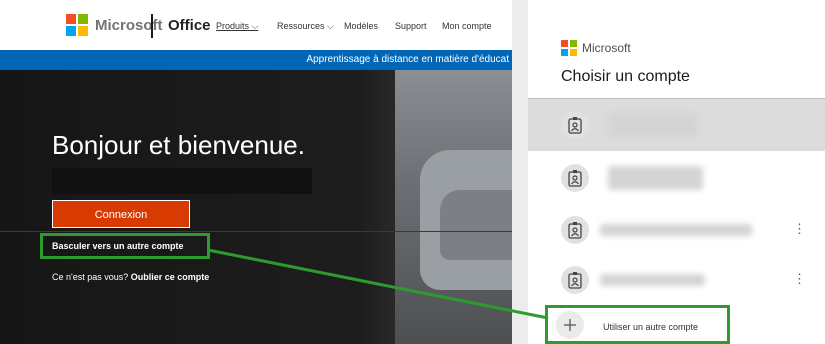  What do you see at coordinates (121, 214) in the screenshot?
I see `signin-button: Connexion` at bounding box center [121, 214].